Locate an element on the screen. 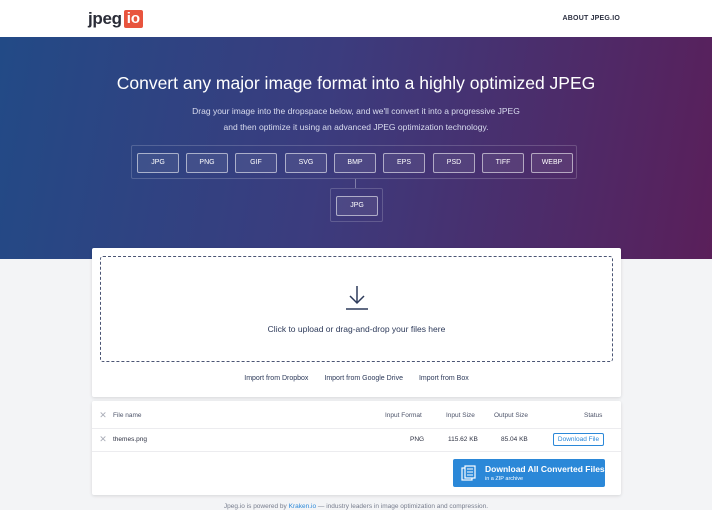 This screenshot has width=712, height=510. column-input-size: Input Size is located at coordinates (460, 415).